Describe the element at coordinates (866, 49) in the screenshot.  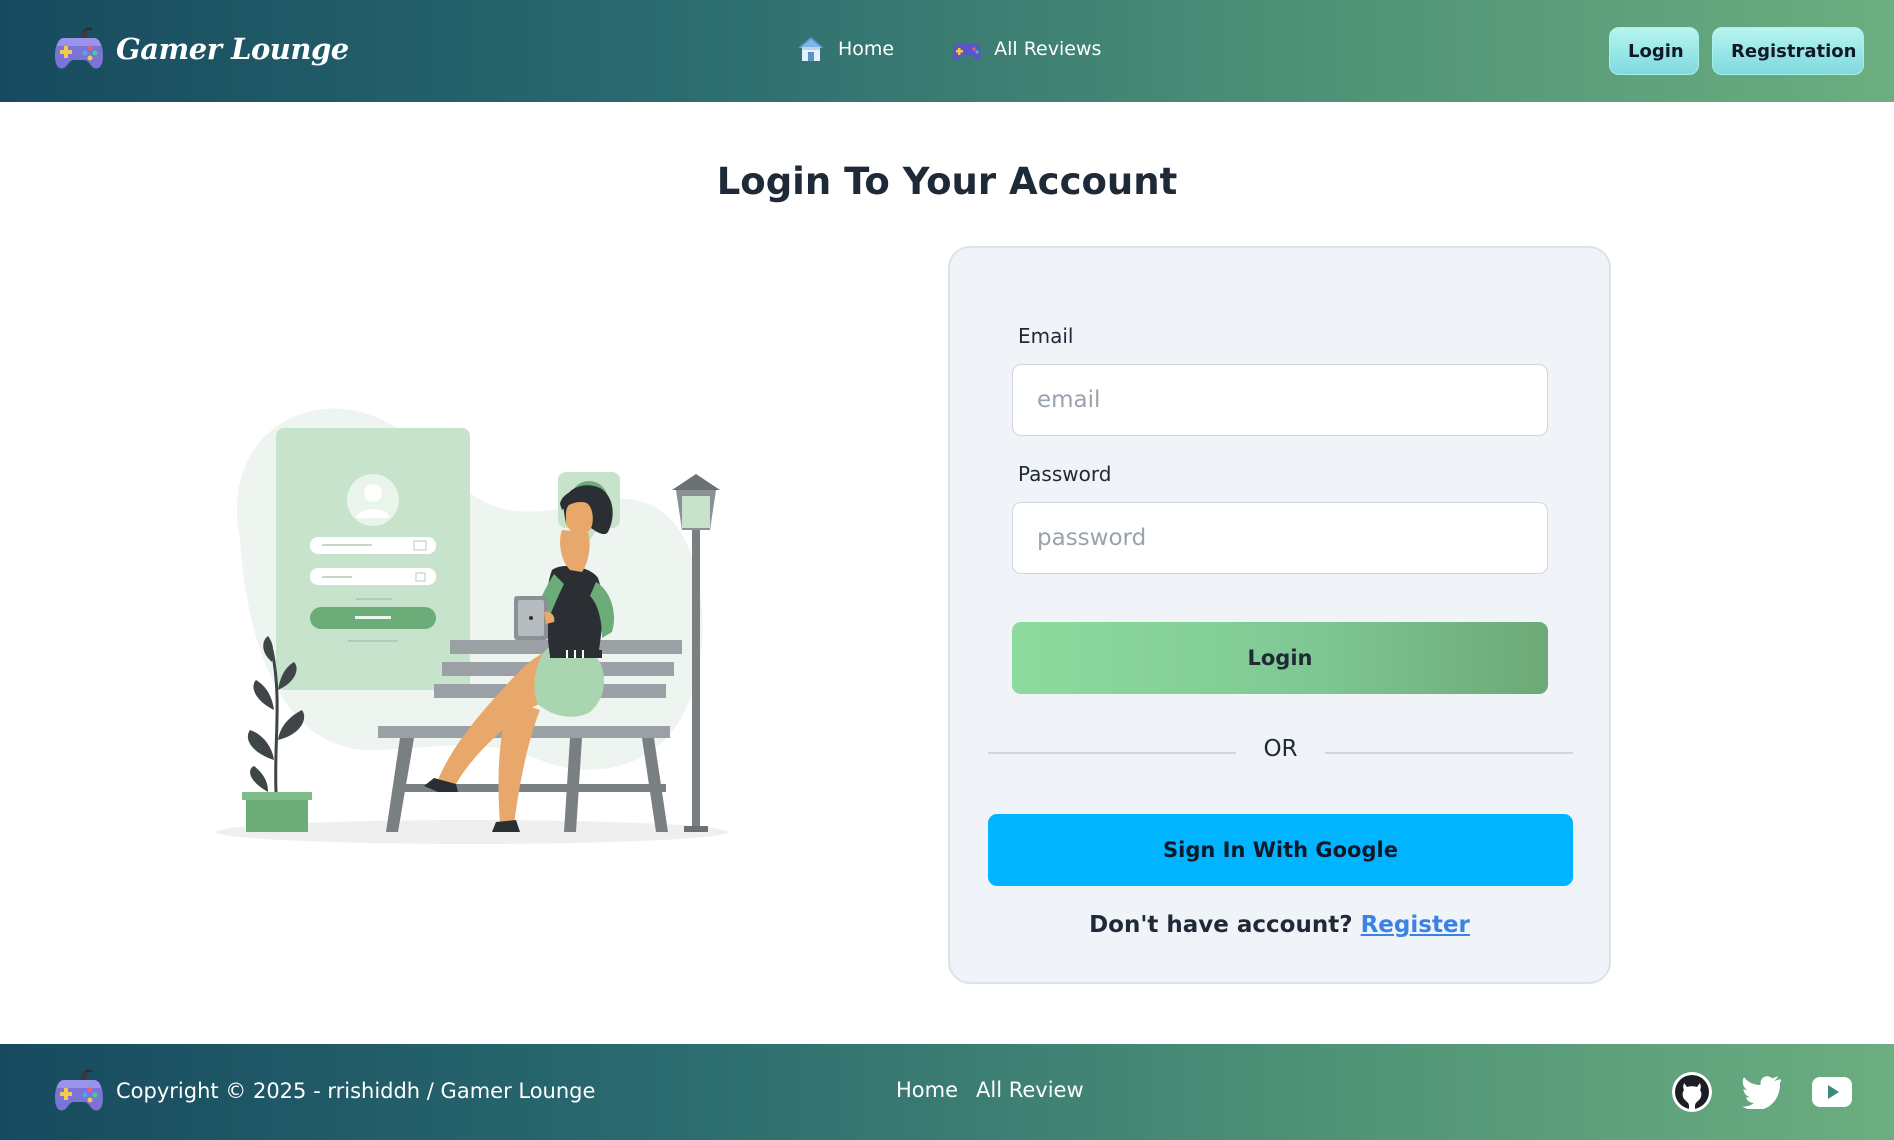
I see `nav-label-home: Home` at that location.